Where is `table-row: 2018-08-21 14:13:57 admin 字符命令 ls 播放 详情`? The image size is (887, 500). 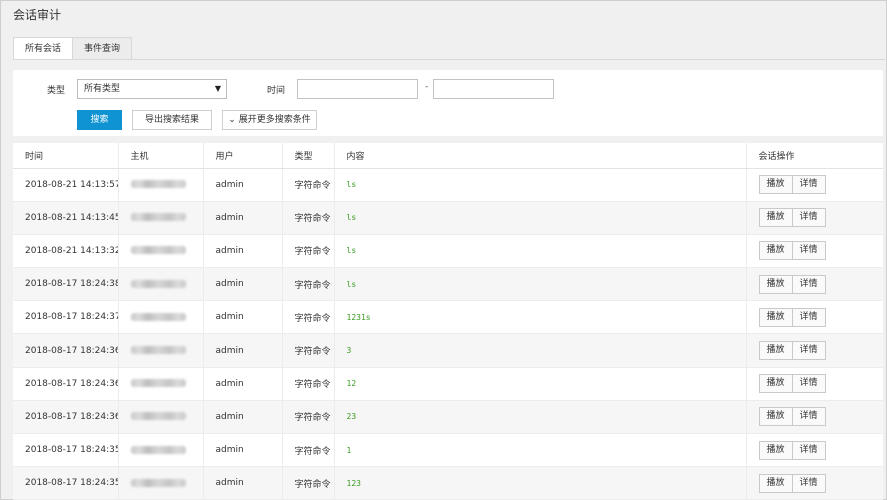
table-row: 2018-08-21 14:13:57 admin 字符命令 ls 播放 详情 is located at coordinates (448, 185).